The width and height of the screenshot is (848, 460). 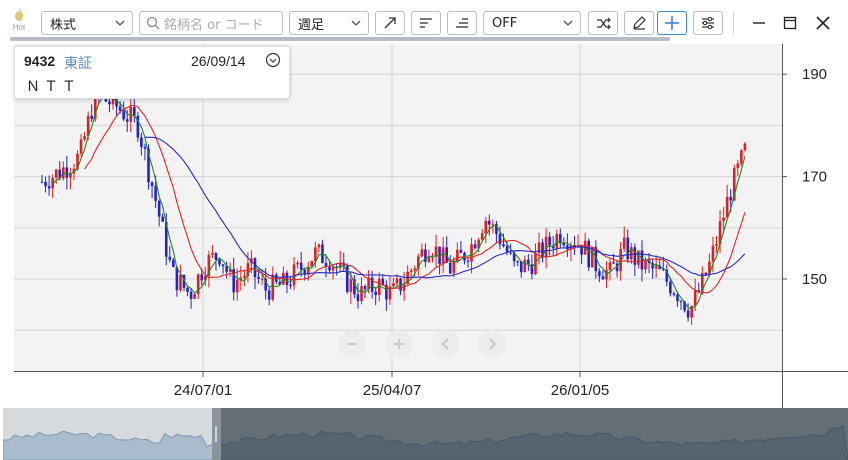 What do you see at coordinates (352, 344) in the screenshot?
I see `zoom-out-button` at bounding box center [352, 344].